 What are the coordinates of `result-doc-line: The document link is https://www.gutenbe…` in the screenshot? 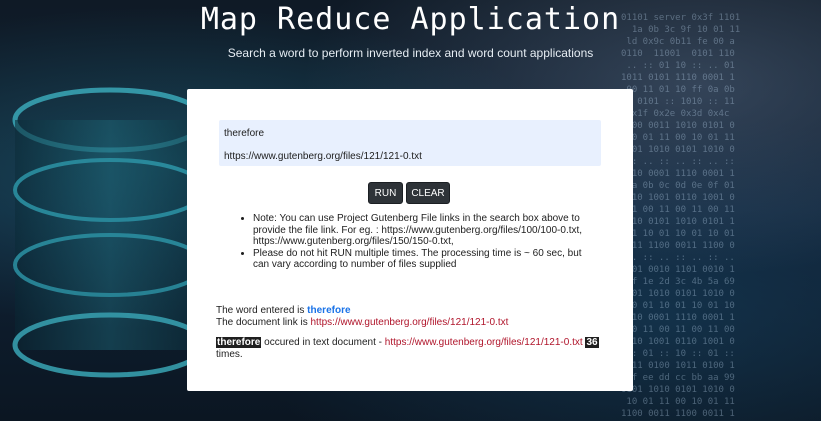 It's located at (416, 323).